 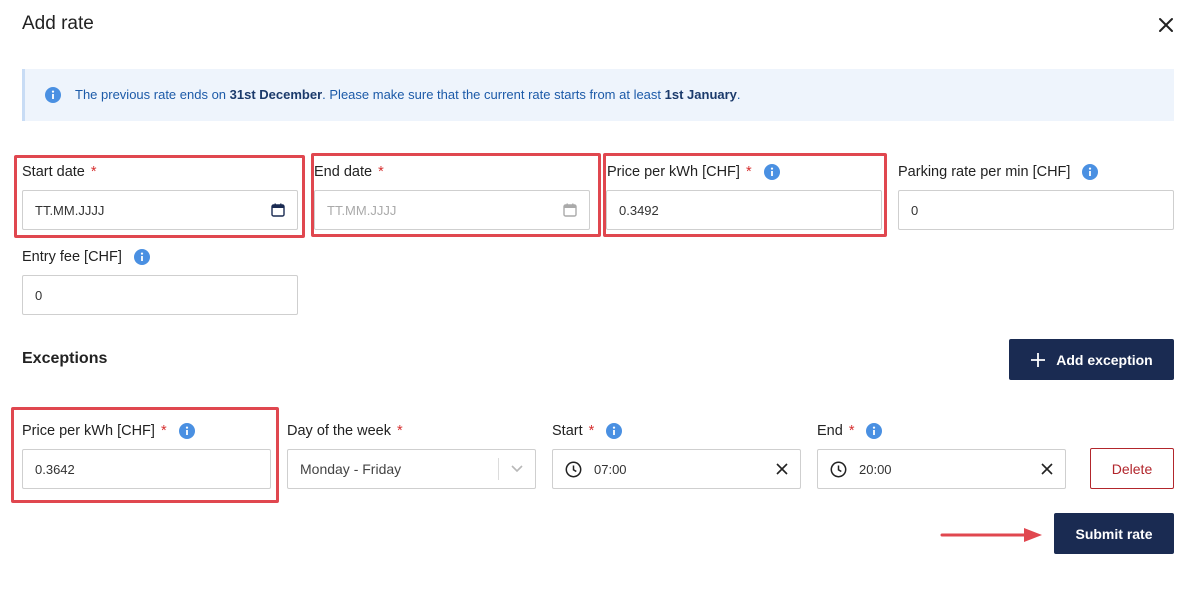 I want to click on chevron-down-icon, so click(x=517, y=469).